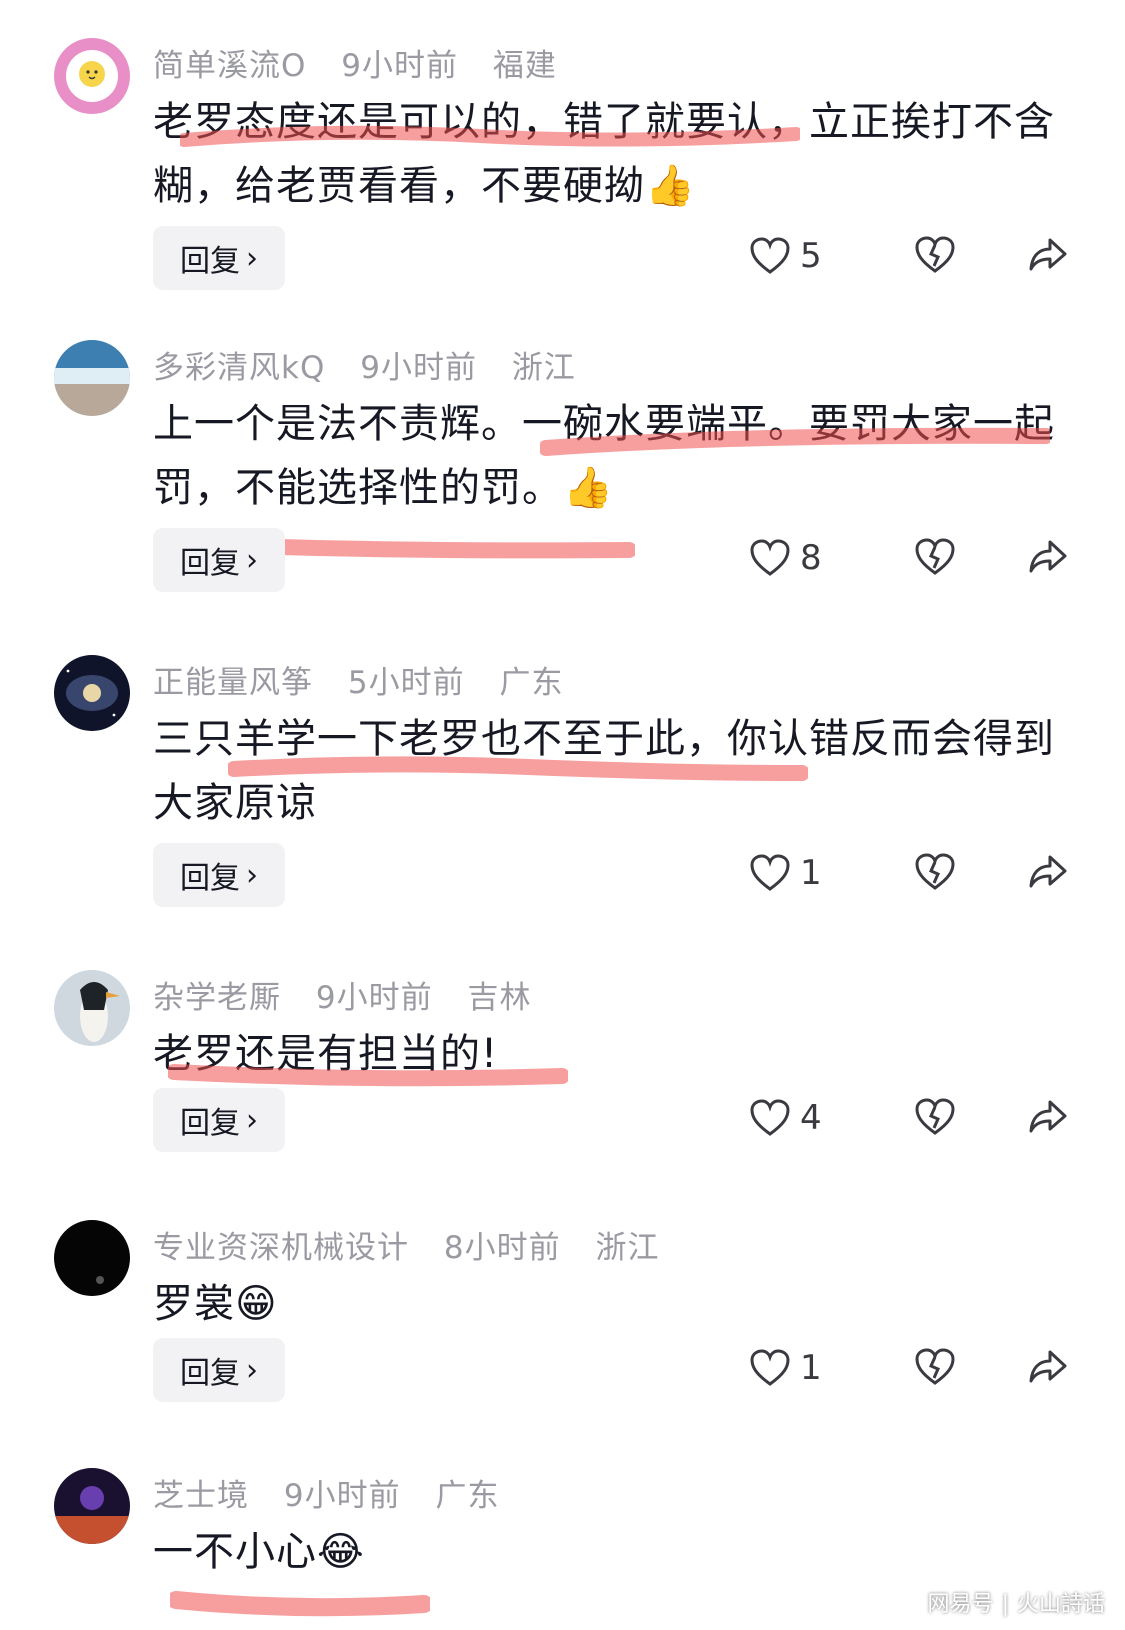  I want to click on comment-meta: 多彩清风kQ 9小时前 浙江, so click(376, 364).